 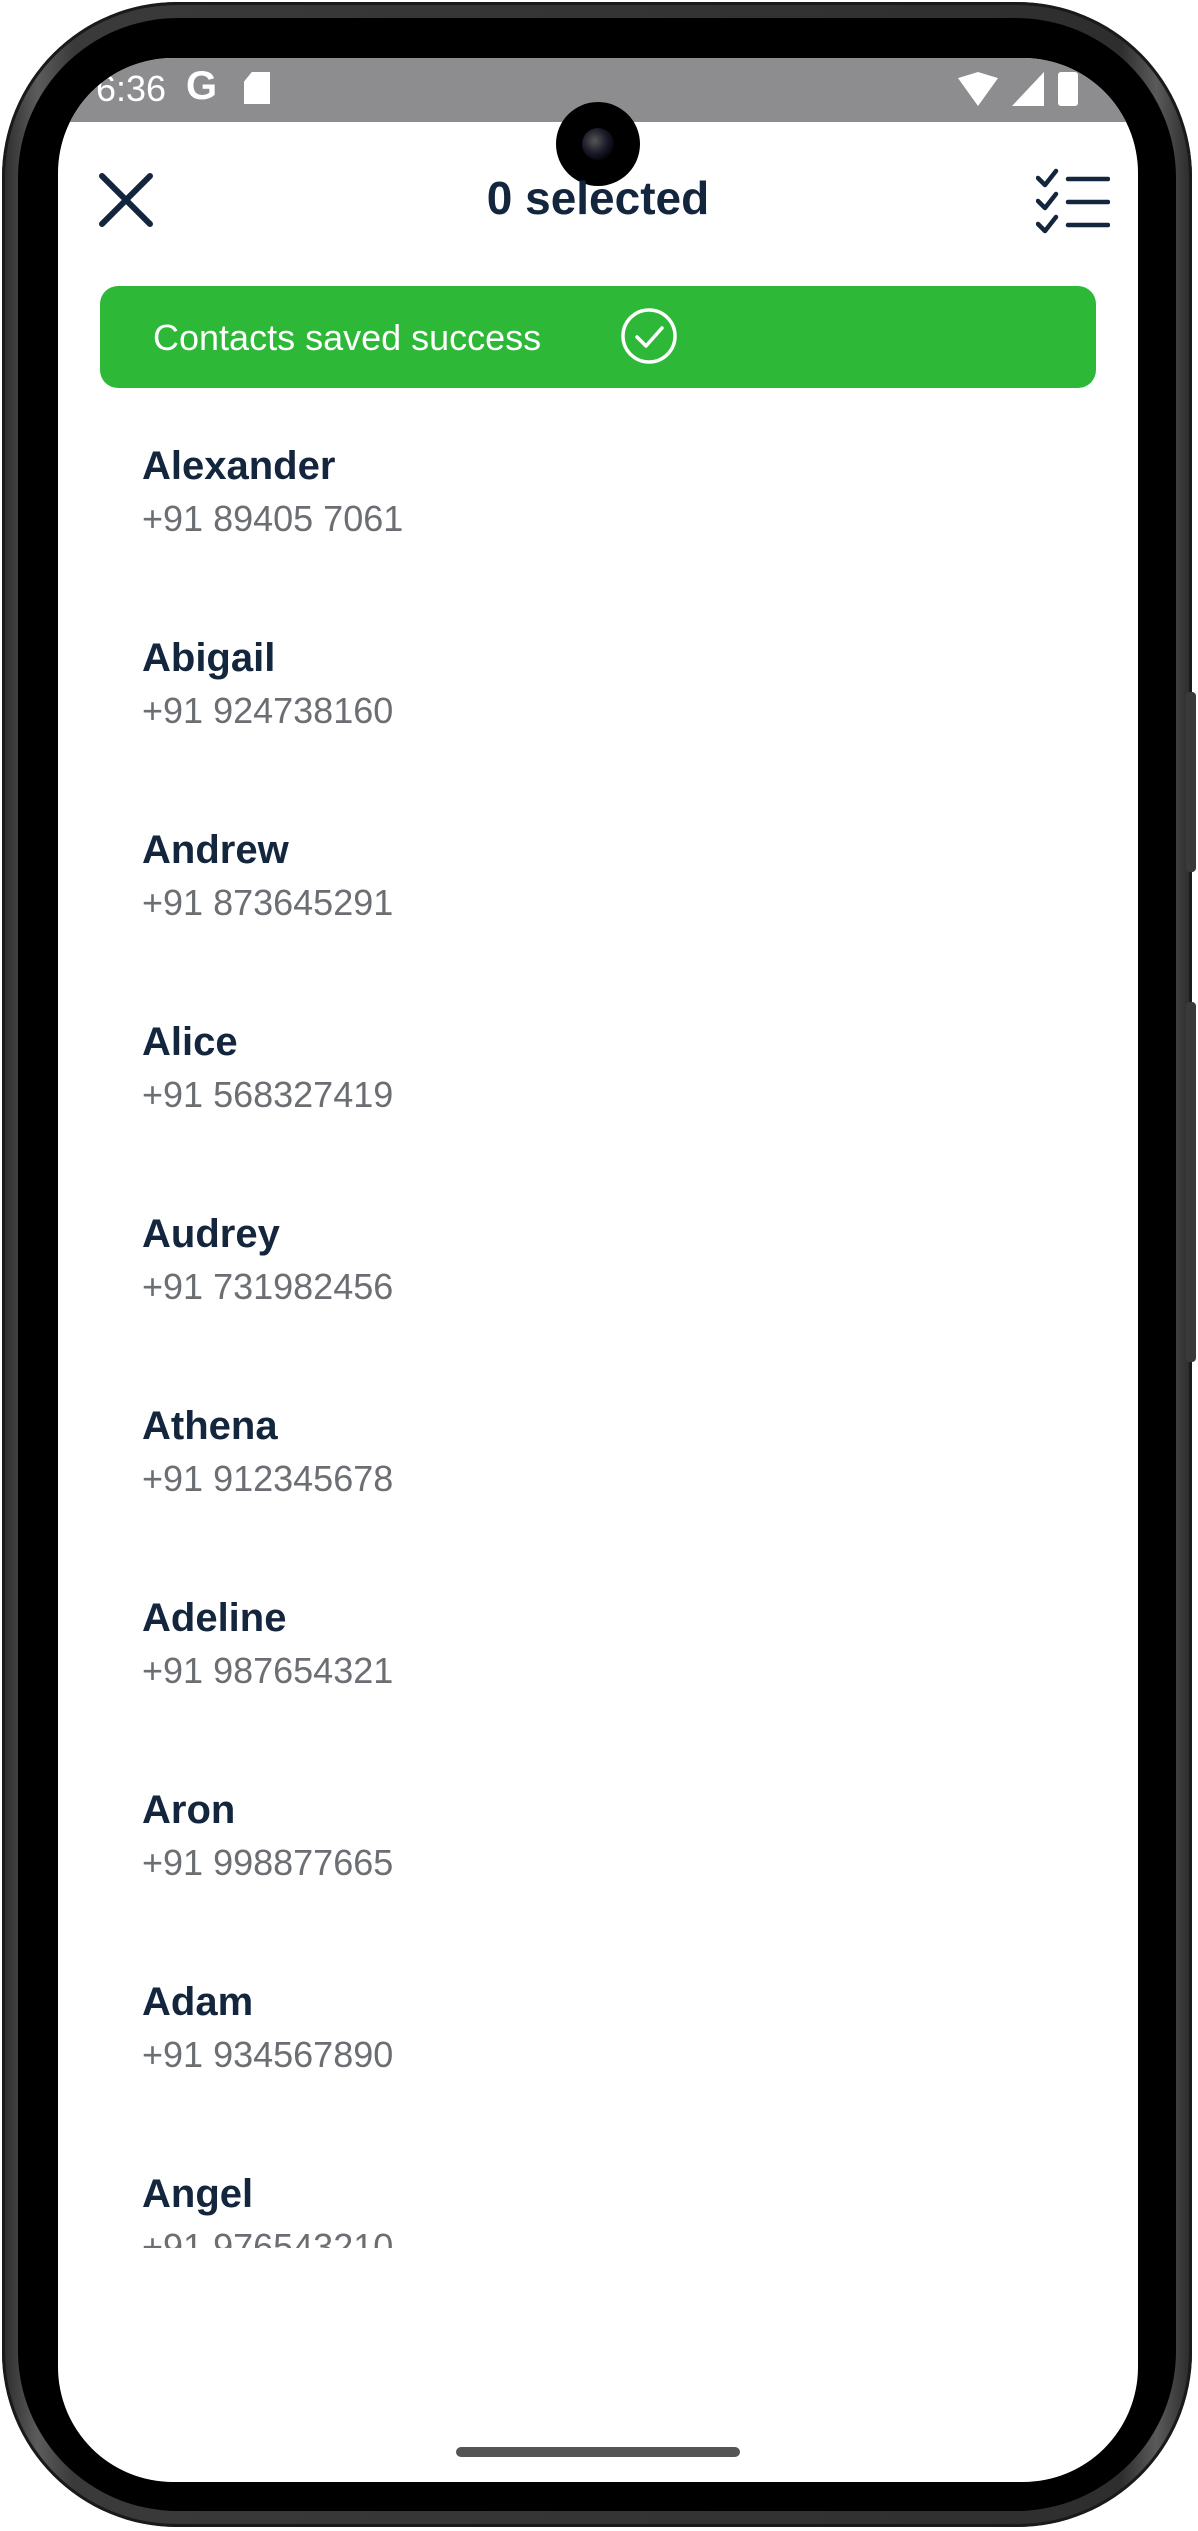 What do you see at coordinates (268, 1094) in the screenshot?
I see `contact-phone: +91 568327419` at bounding box center [268, 1094].